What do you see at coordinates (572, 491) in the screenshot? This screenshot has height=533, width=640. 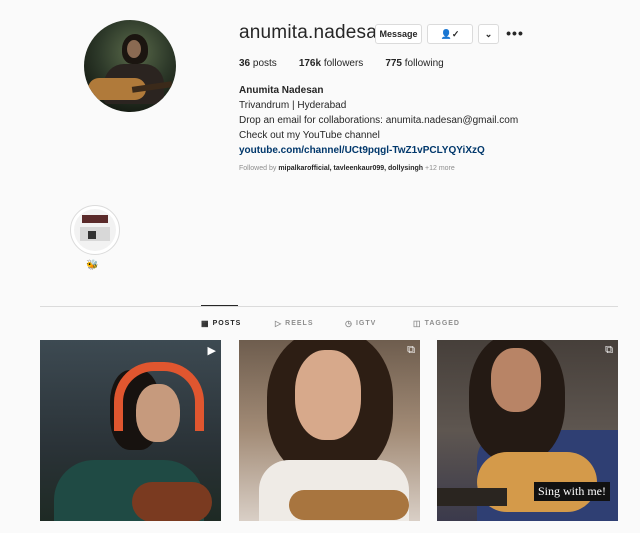 I see `post-overlay-text: Sing with me!` at bounding box center [572, 491].